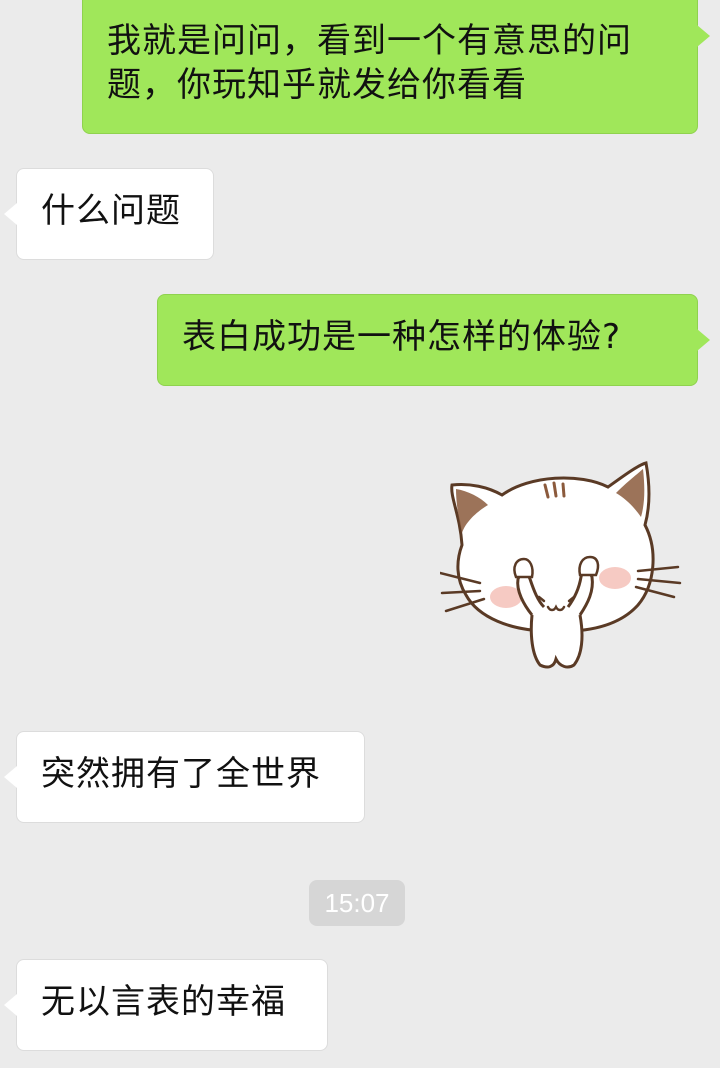  I want to click on message-bubble-outgoing: 表白成功是一种怎样的体验?, so click(433, 340).